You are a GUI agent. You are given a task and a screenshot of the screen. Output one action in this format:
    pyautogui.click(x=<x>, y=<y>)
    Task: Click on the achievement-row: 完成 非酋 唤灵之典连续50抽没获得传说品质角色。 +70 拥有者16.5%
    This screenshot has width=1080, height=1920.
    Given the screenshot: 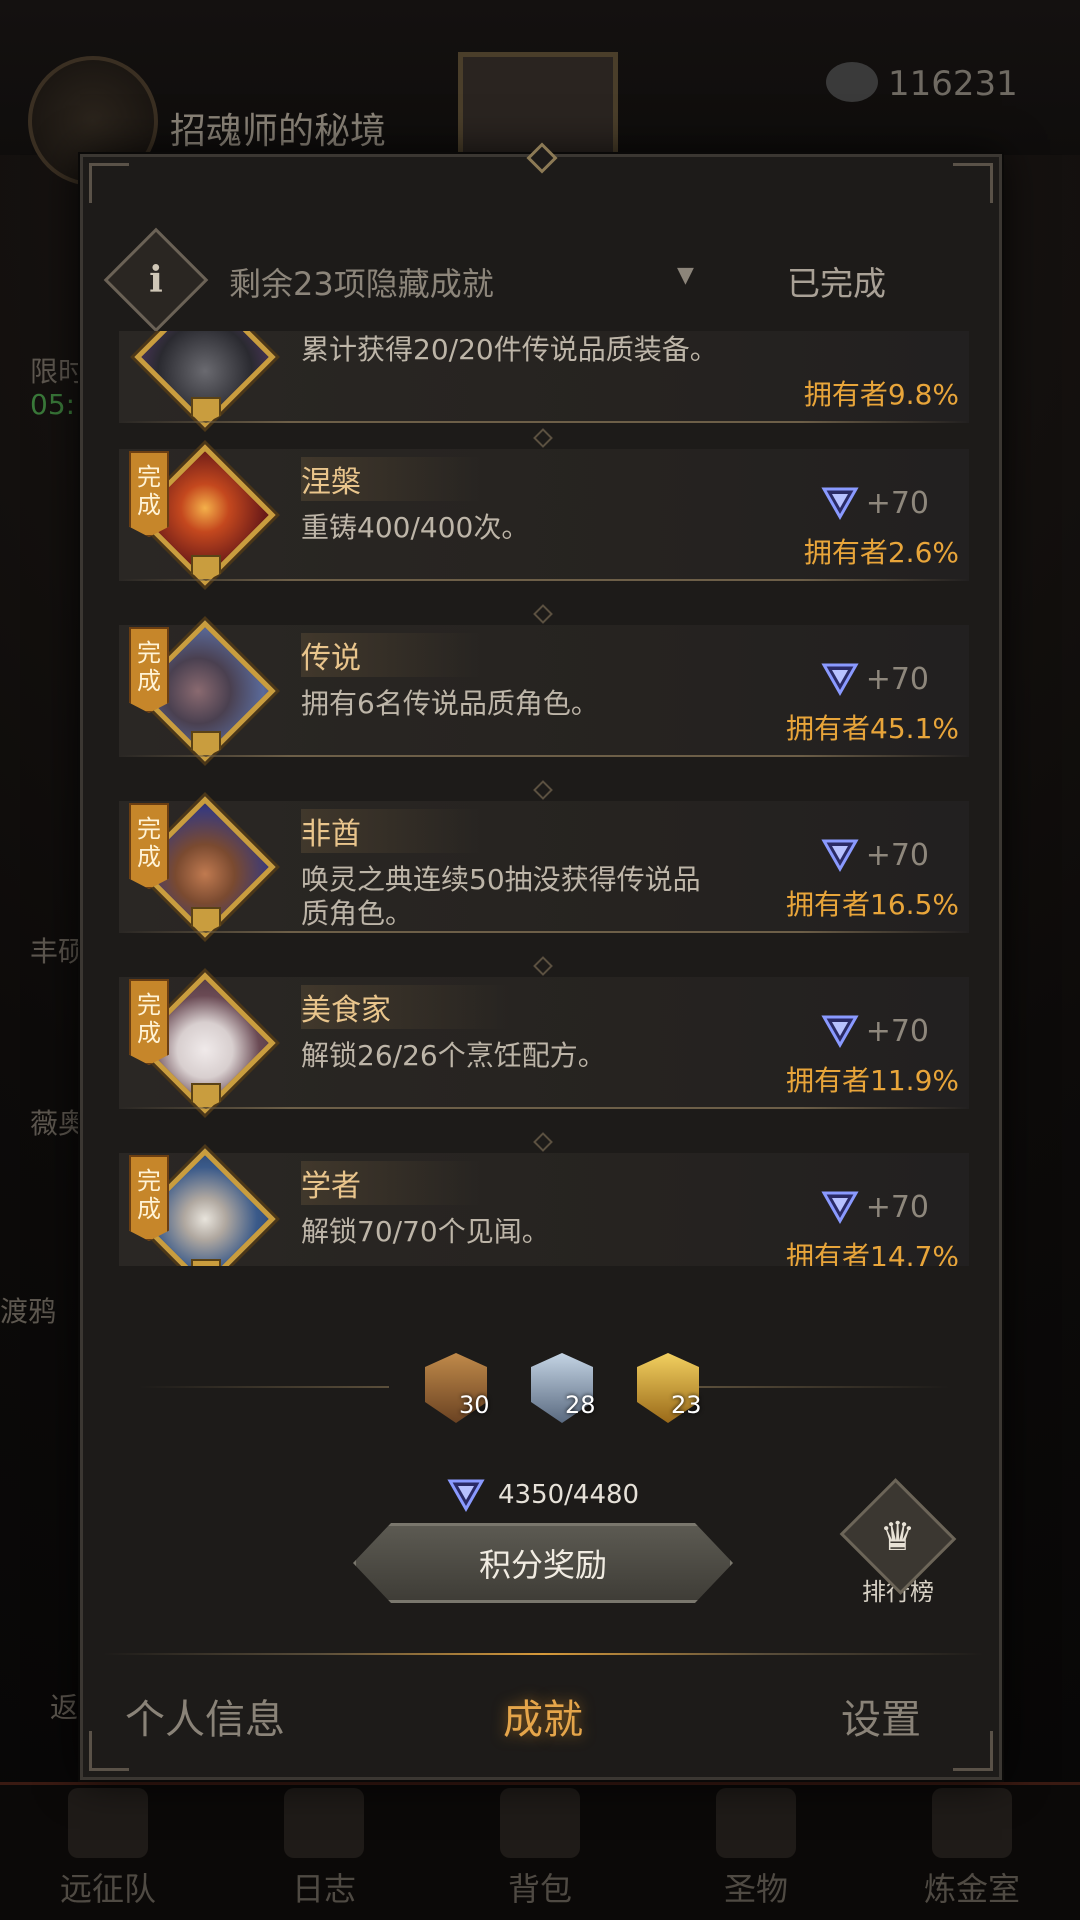 What is the action you would take?
    pyautogui.click(x=544, y=867)
    